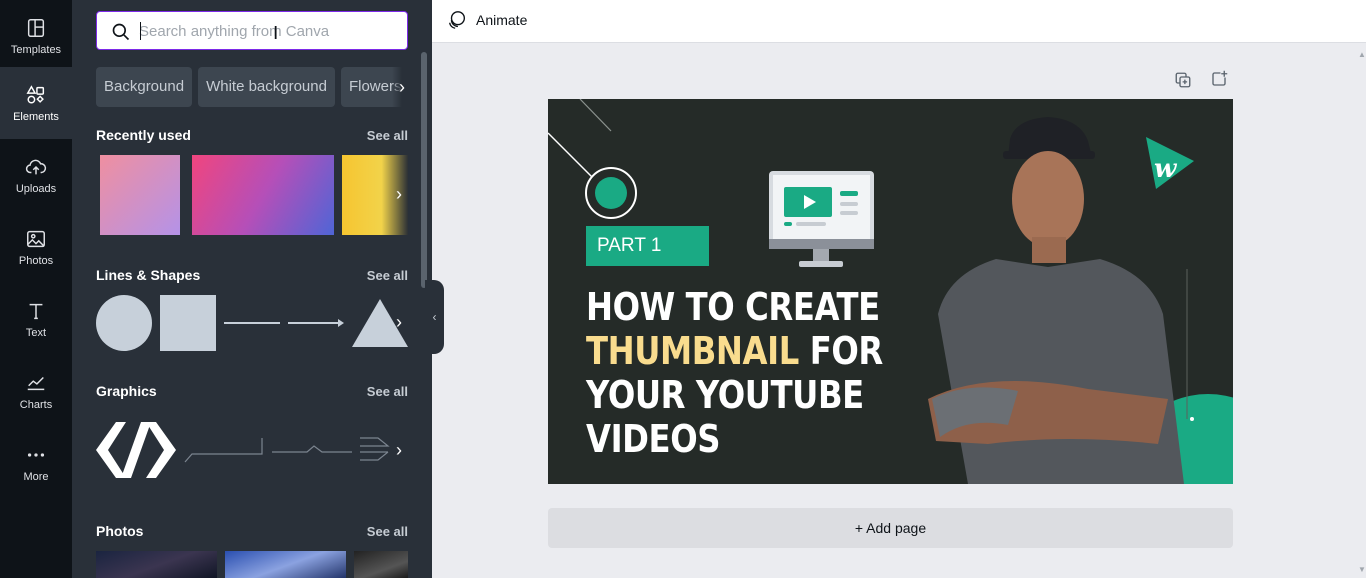  I want to click on headline-line: VIDEOS, so click(653, 439).